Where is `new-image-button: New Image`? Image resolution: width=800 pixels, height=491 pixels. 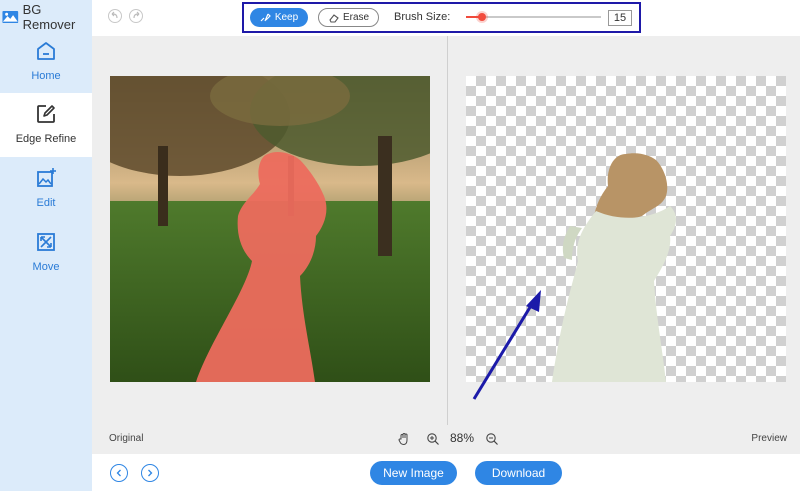
new-image-button: New Image is located at coordinates (413, 473).